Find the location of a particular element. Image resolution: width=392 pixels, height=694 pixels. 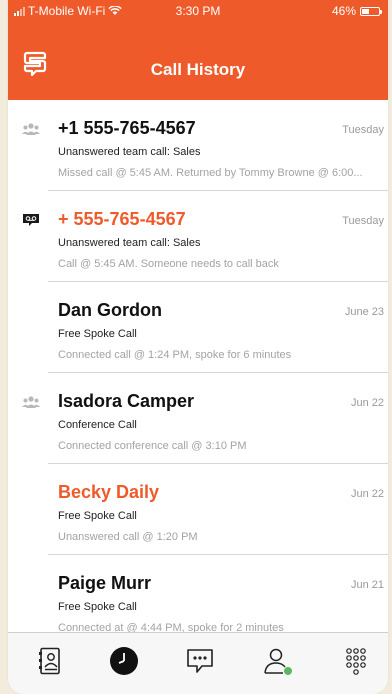

call-type: Conference Call is located at coordinates (97, 425).